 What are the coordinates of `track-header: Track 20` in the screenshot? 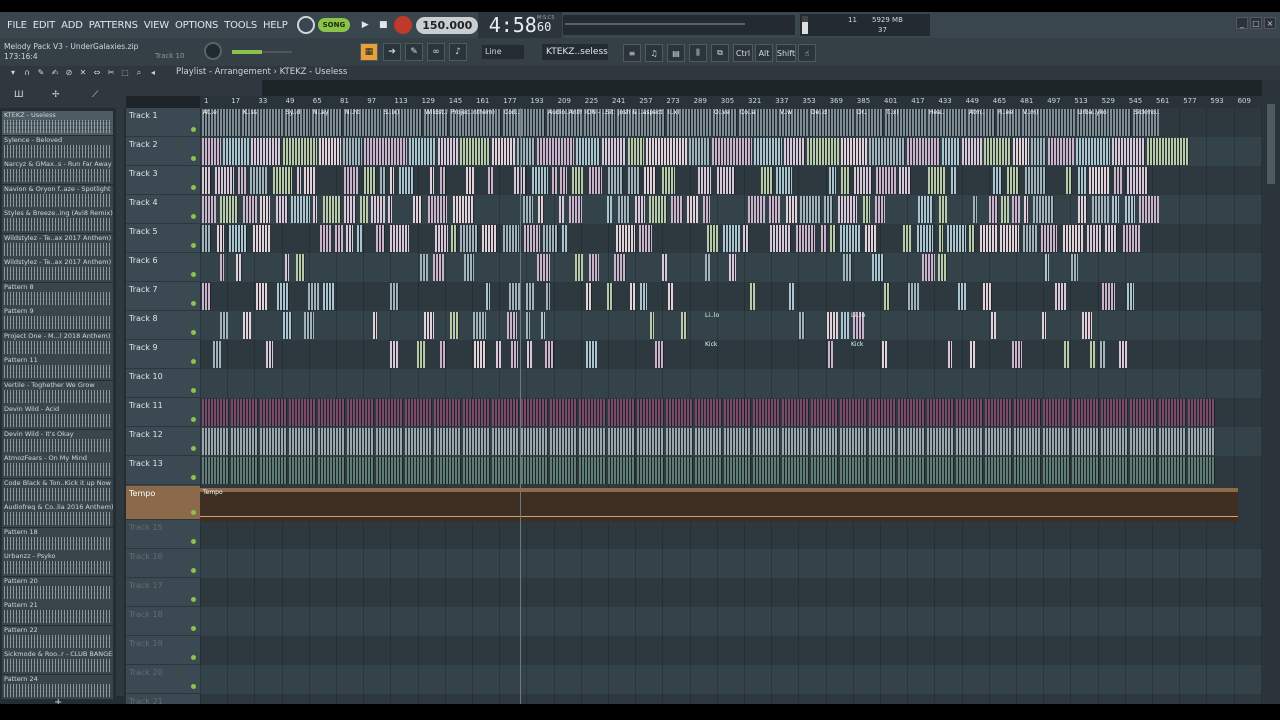 It's located at (163, 679).